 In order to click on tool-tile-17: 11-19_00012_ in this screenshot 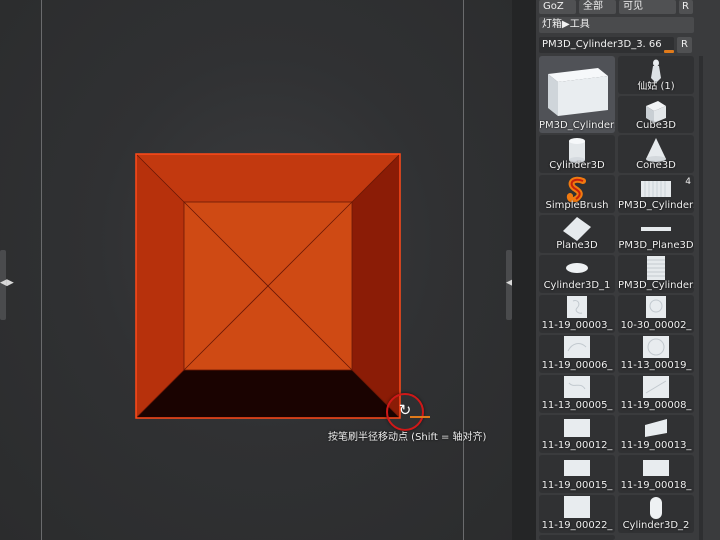, I will do `click(577, 434)`.